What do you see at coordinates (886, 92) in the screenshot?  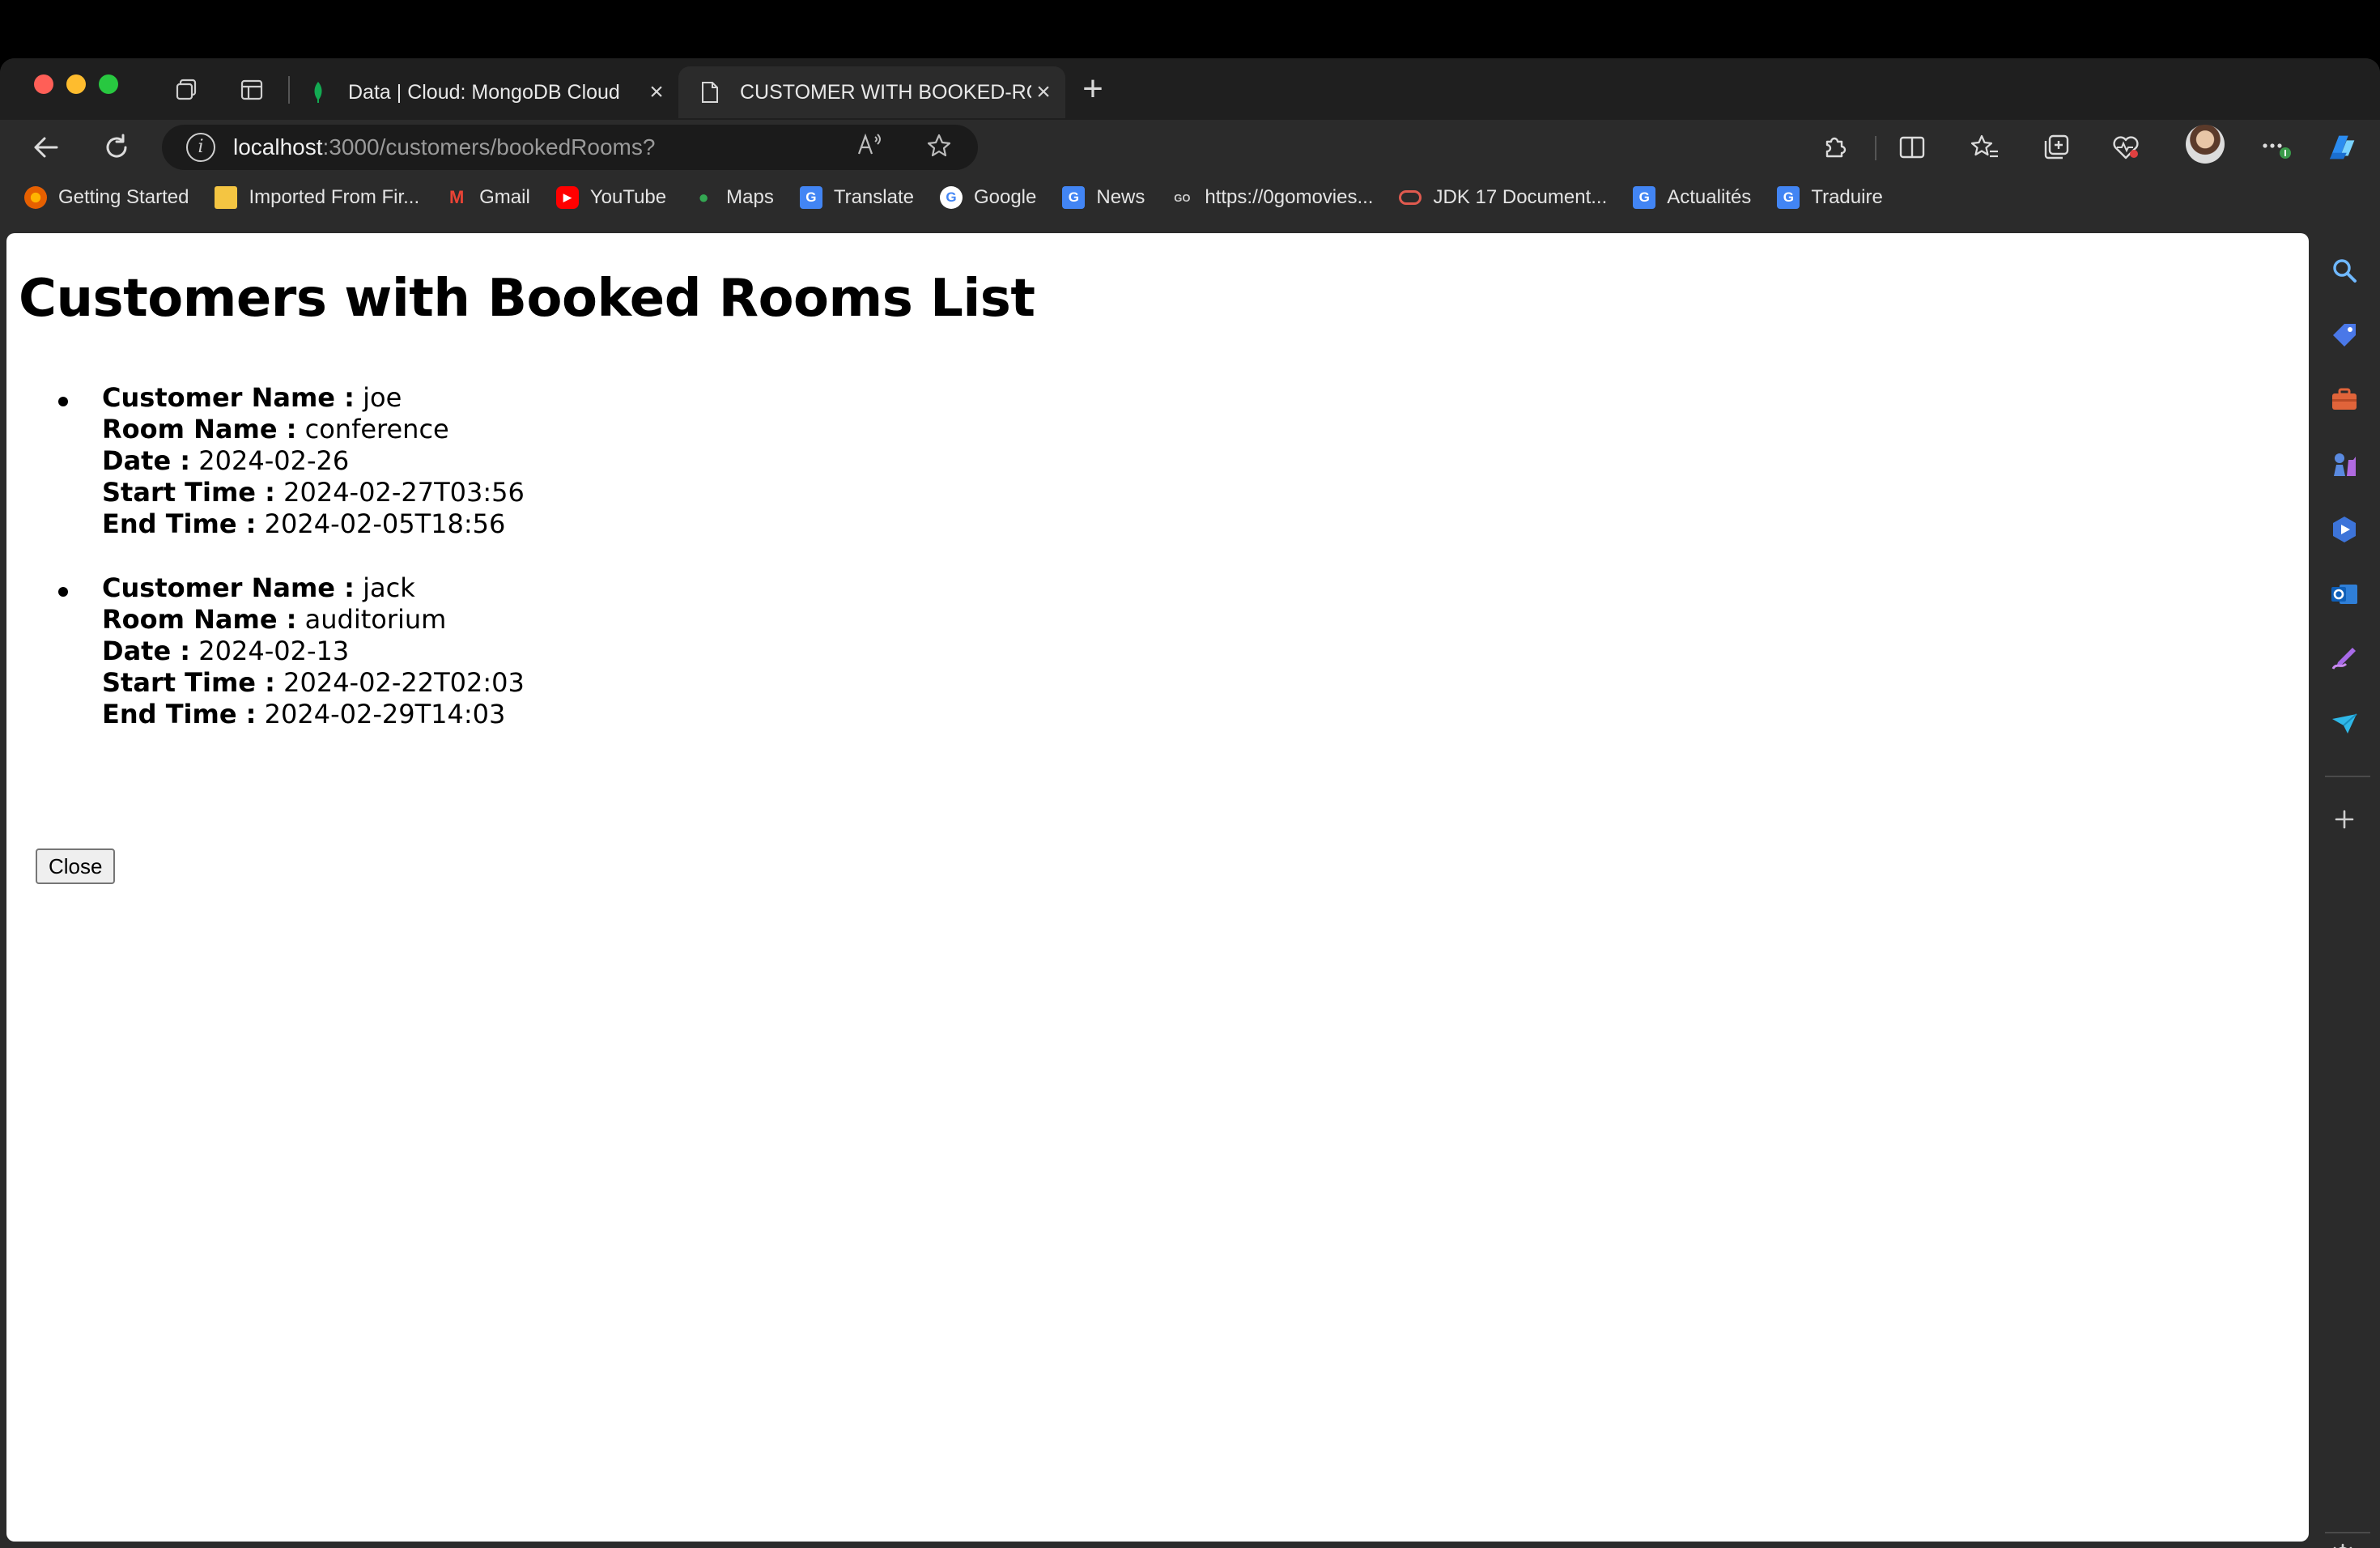 I see `tab-title: CUSTOMER WITH BOOKED-RO` at bounding box center [886, 92].